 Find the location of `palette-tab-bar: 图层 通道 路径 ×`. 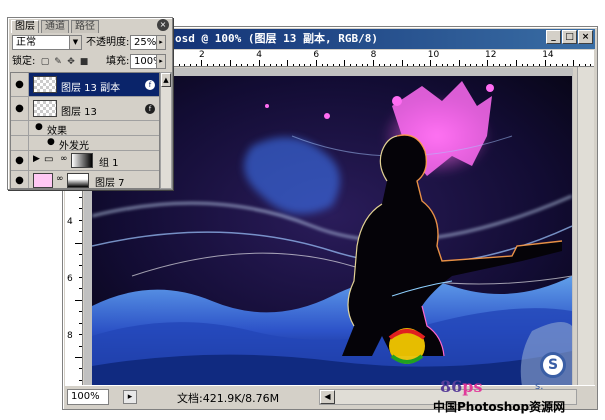

palette-tab-bar: 图层 通道 路径 × is located at coordinates (90, 26).